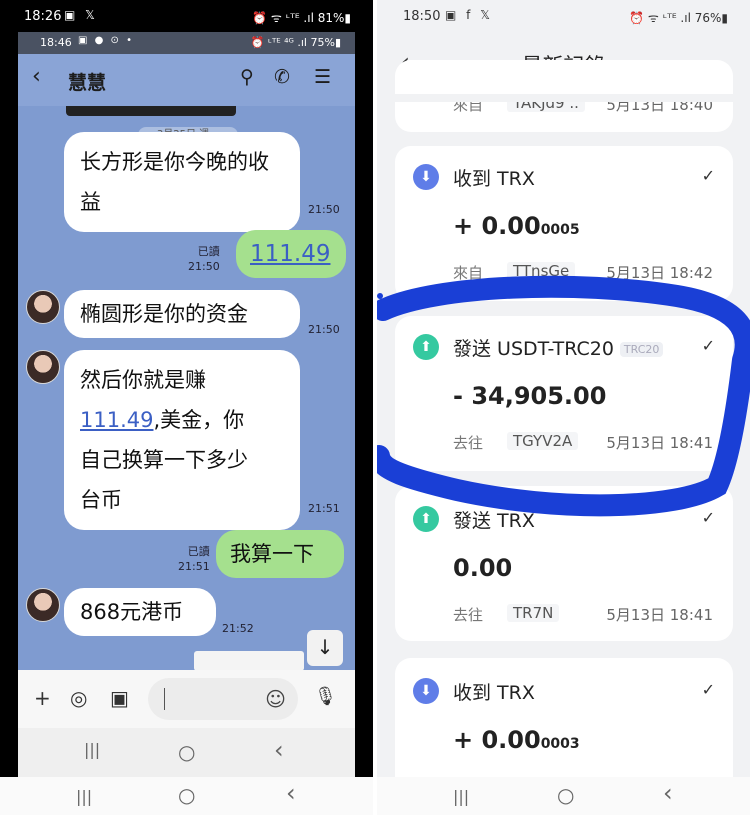 This screenshot has height=815, width=750. I want to click on microphone-icon: 🎙, so click(325, 696).